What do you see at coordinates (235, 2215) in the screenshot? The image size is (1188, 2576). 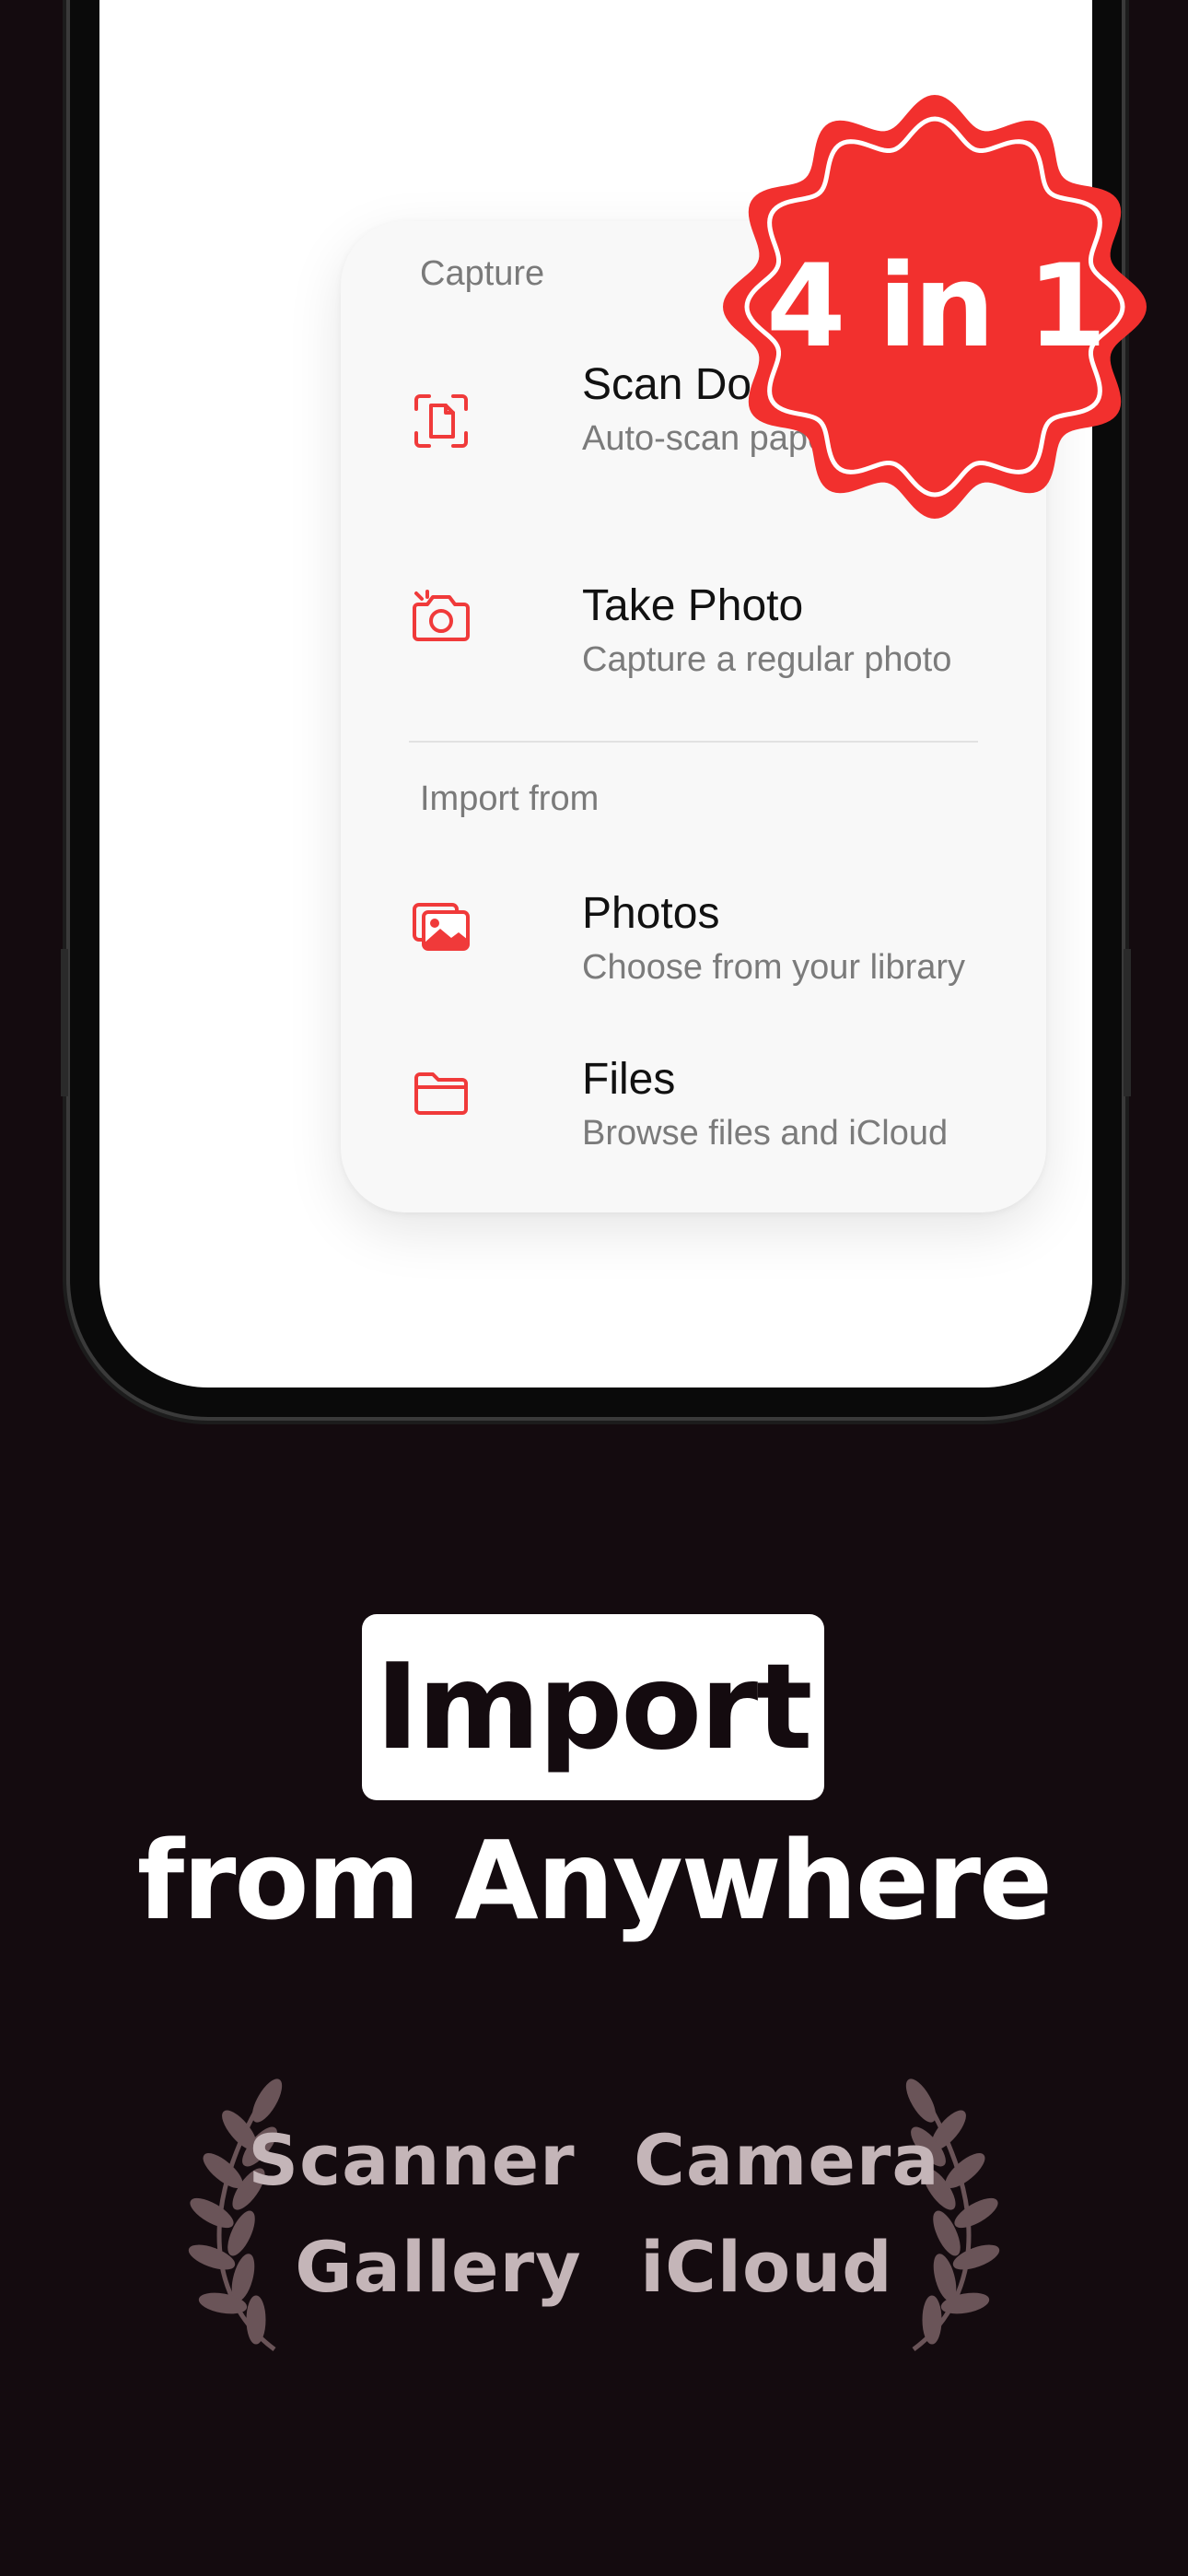 I see `left-laurel-icon` at bounding box center [235, 2215].